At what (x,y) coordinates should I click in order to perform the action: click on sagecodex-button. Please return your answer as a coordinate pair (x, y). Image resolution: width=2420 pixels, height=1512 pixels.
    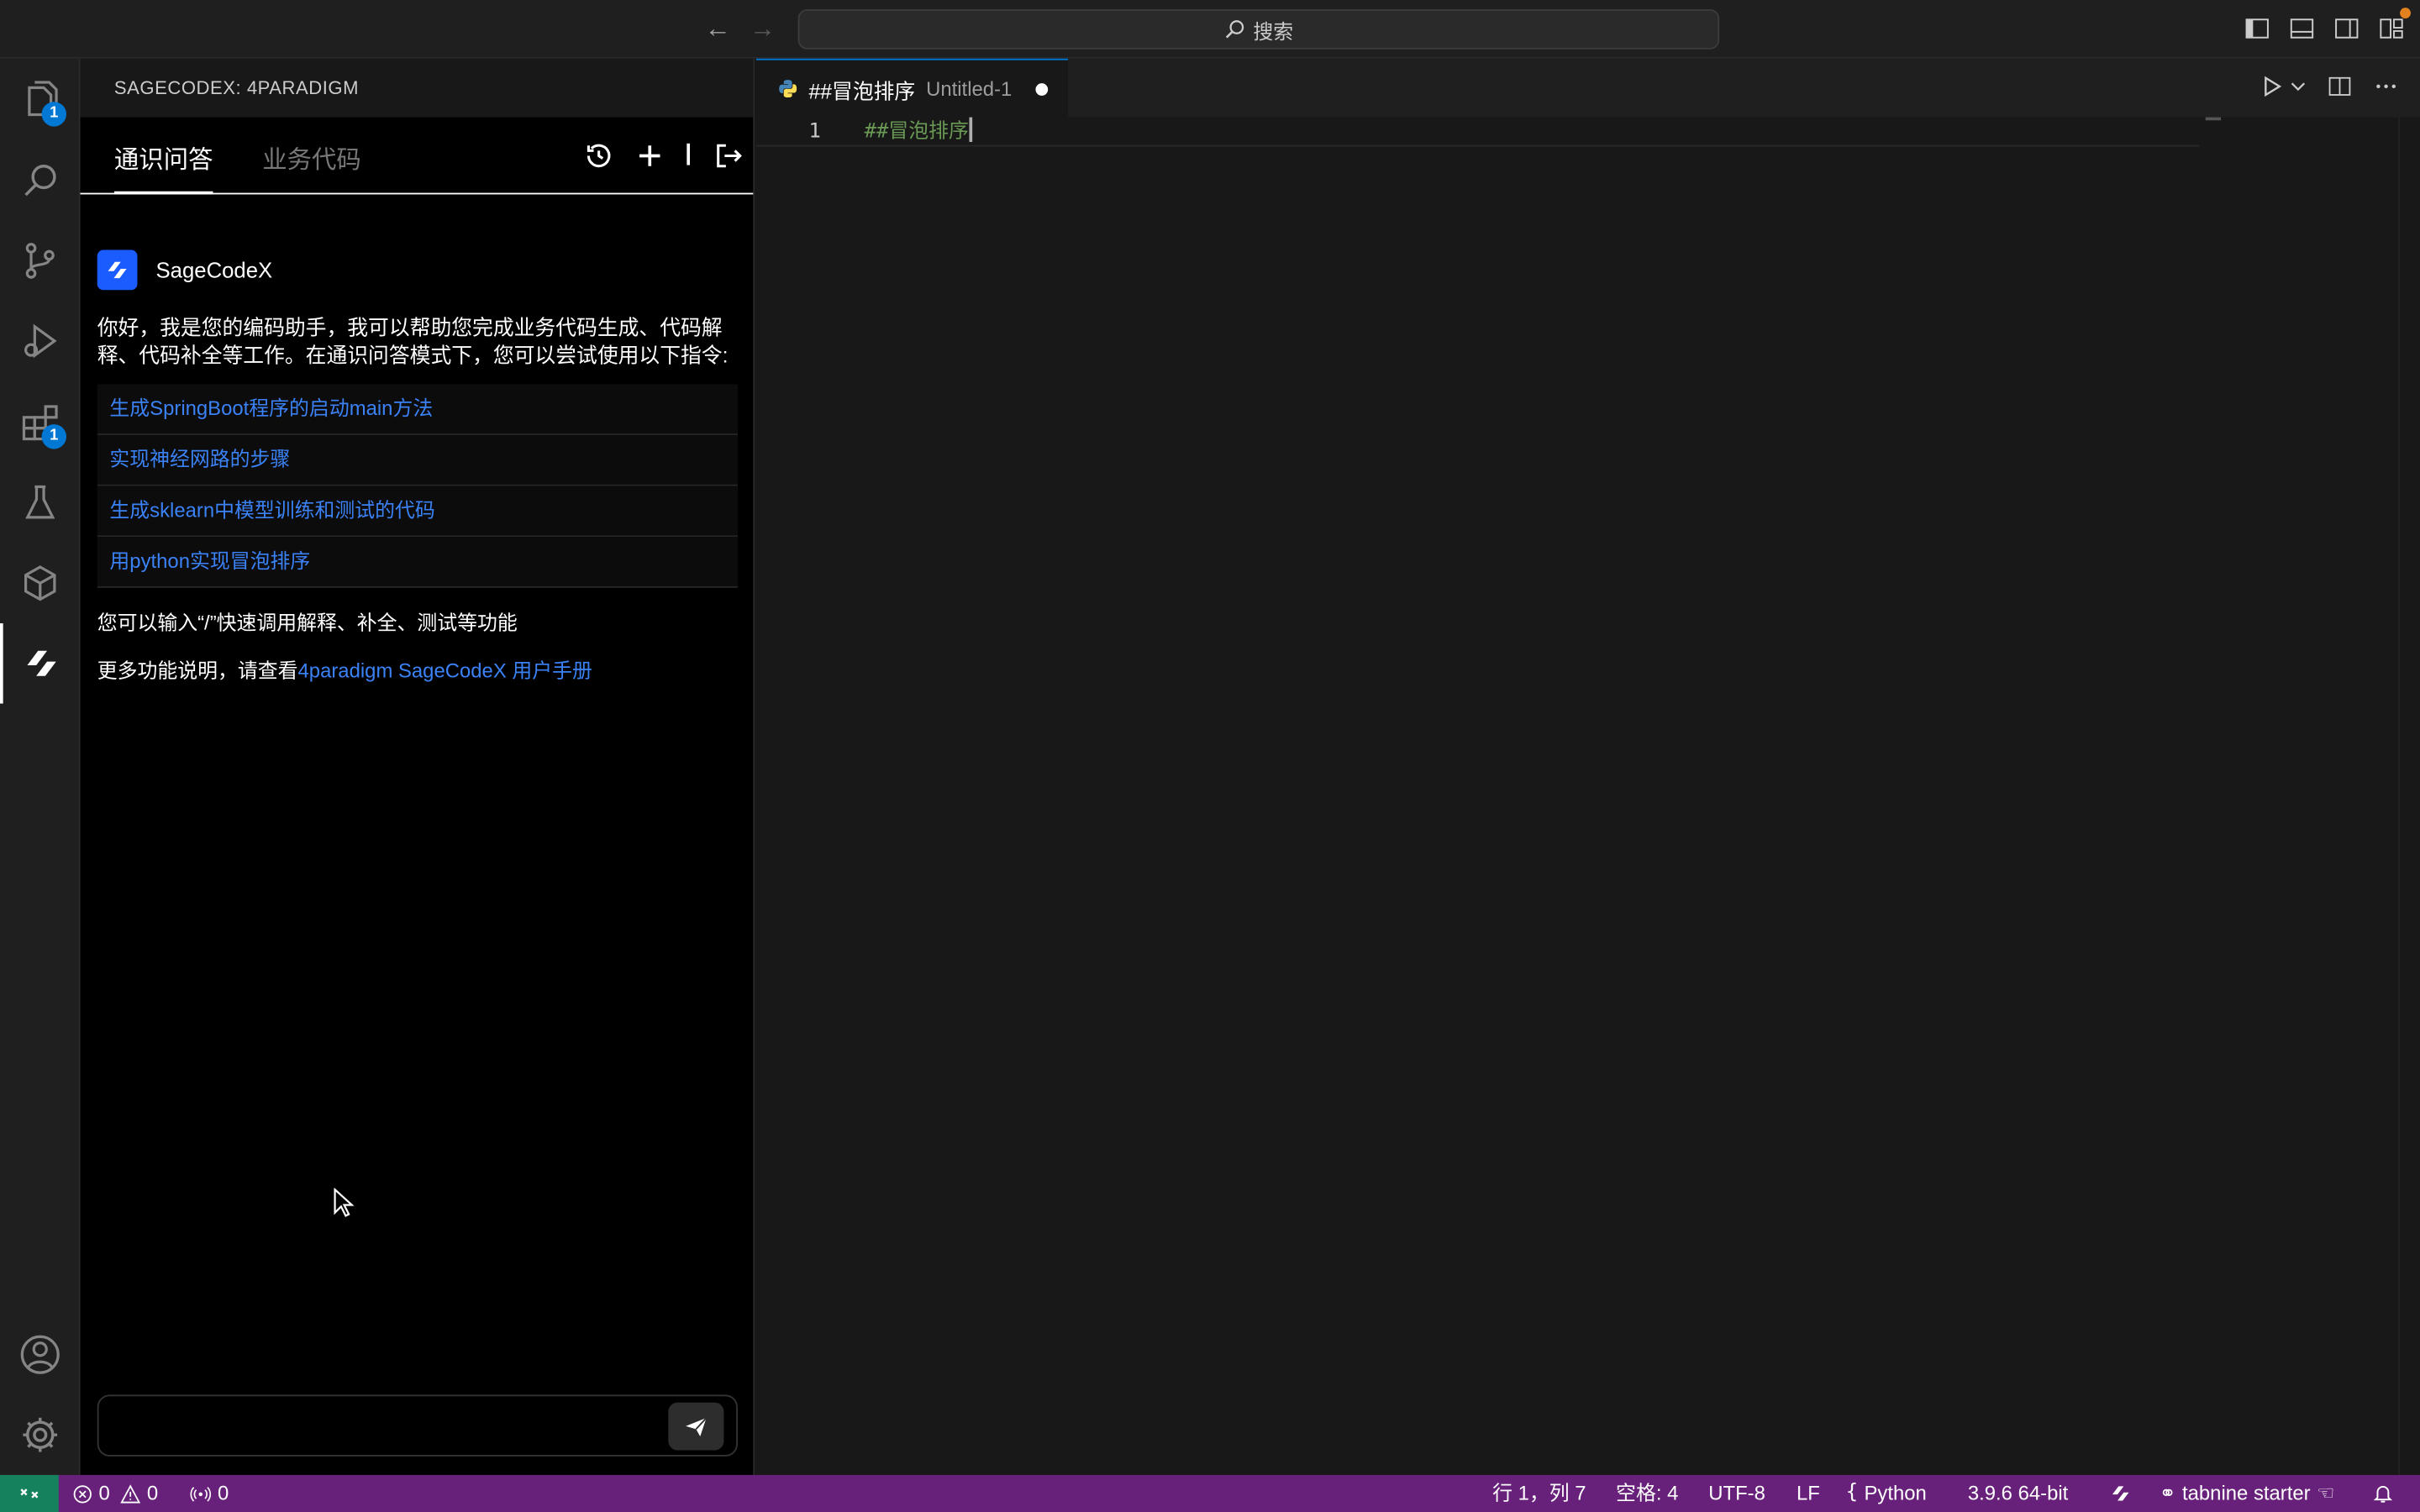
    Looking at the image, I should click on (40, 663).